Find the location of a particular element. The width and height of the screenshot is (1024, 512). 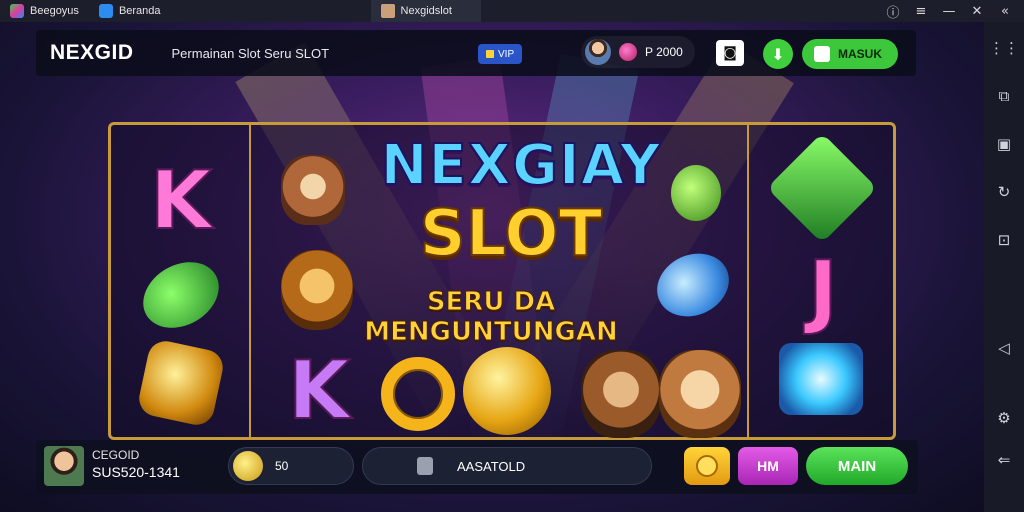

login-button: MASUK is located at coordinates (850, 54).